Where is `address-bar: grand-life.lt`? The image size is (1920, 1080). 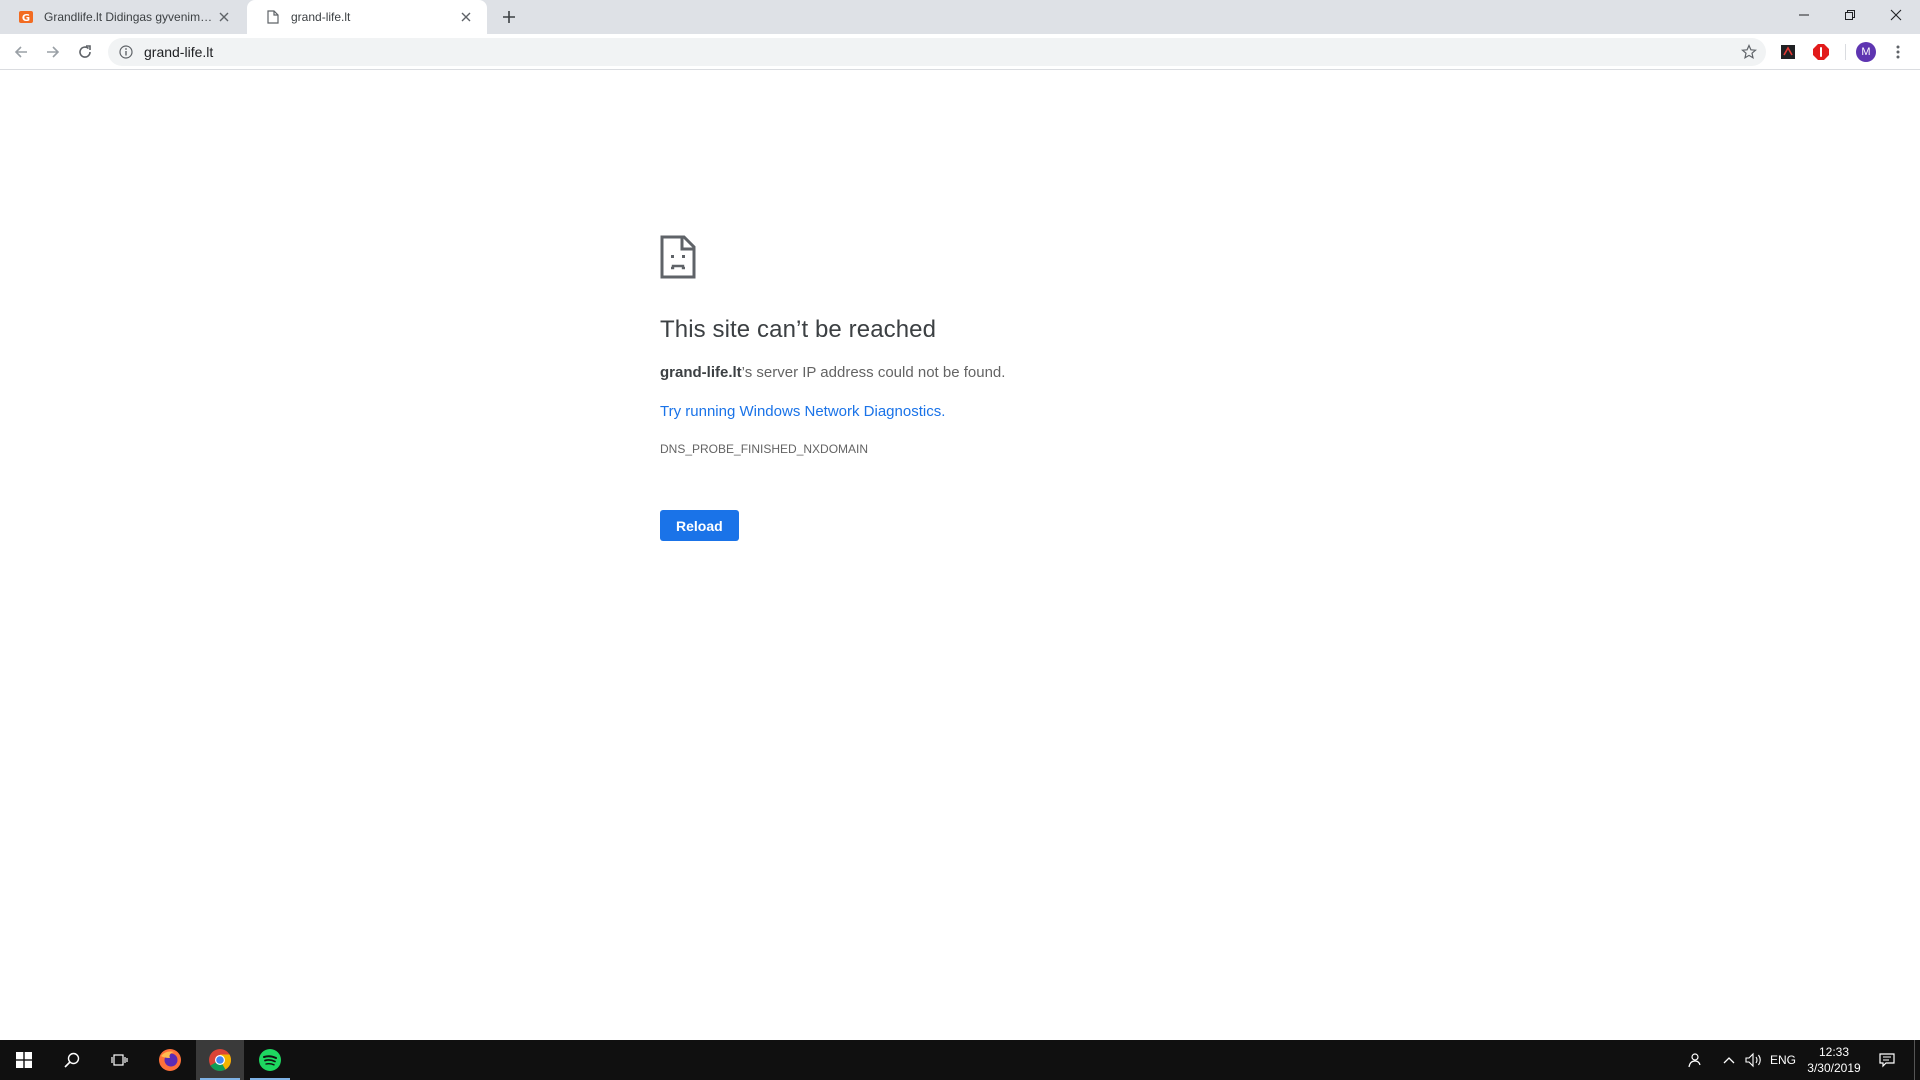 address-bar: grand-life.lt is located at coordinates (937, 52).